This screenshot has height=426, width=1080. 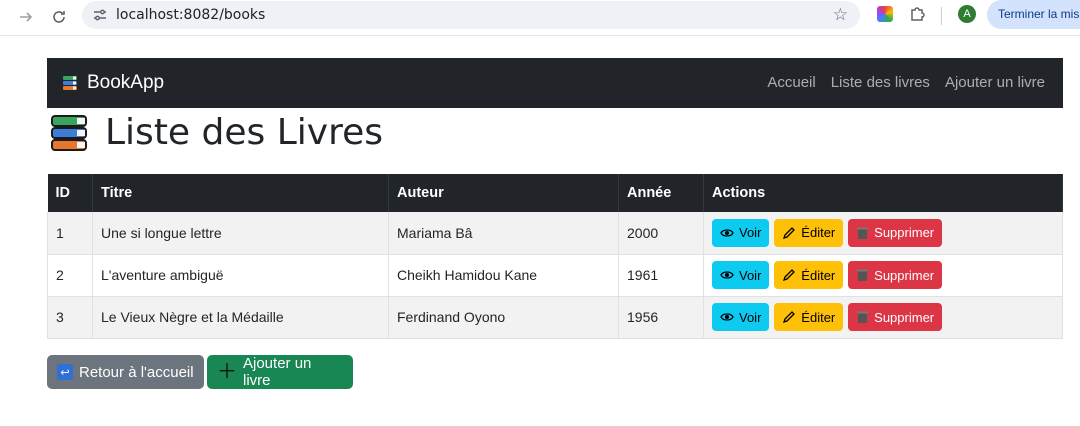 I want to click on nav-link-add-book: Ajouter un livre, so click(x=995, y=82).